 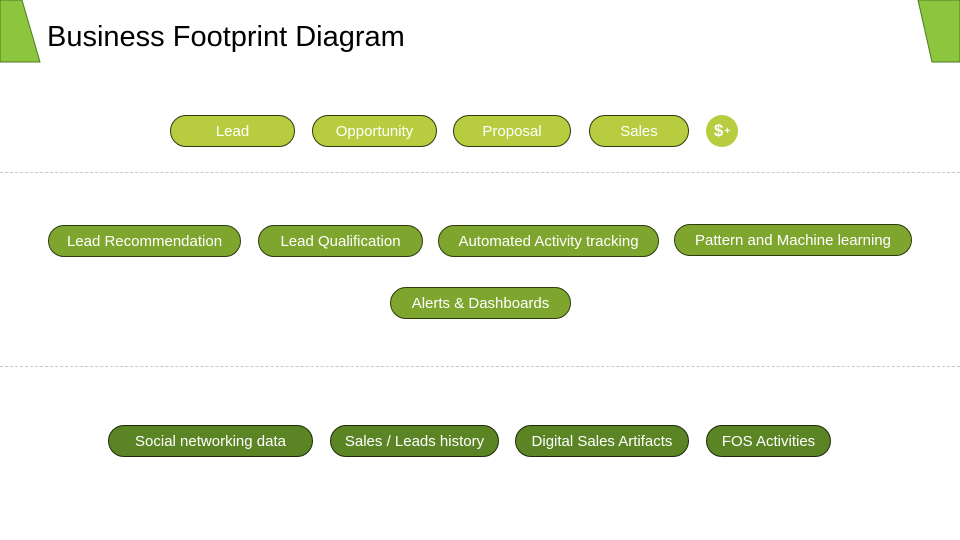 I want to click on source-social-networking-data: Social networking data, so click(x=210, y=441).